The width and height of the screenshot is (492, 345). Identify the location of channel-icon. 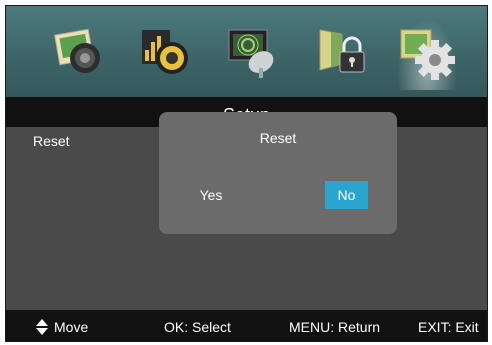
(251, 53).